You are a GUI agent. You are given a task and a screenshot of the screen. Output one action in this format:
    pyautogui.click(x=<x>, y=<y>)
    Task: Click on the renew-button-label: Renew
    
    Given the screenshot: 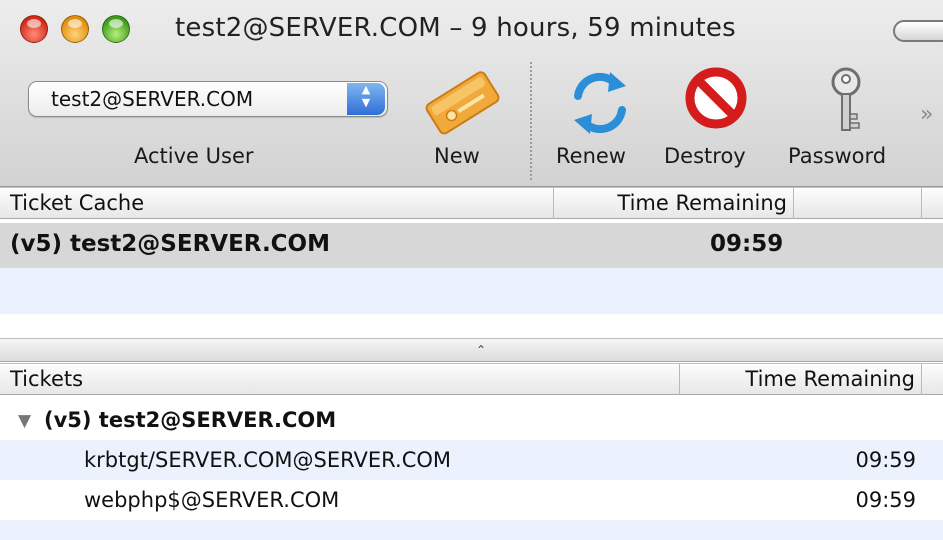 What is the action you would take?
    pyautogui.click(x=591, y=156)
    